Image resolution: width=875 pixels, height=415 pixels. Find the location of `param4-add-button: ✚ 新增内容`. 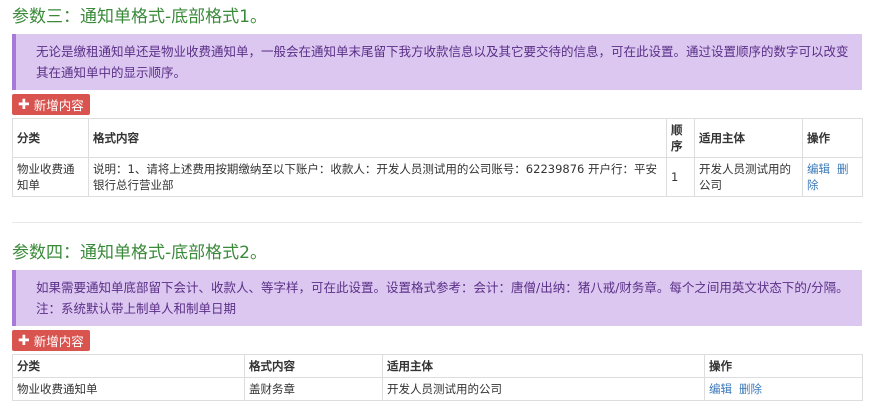

param4-add-button: ✚ 新增内容 is located at coordinates (51, 340).